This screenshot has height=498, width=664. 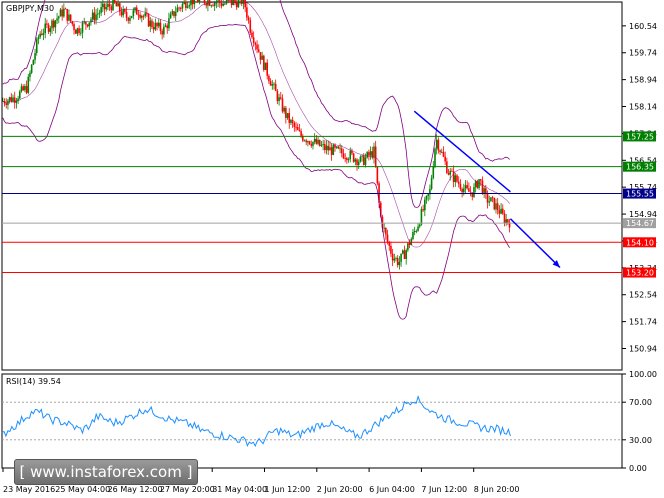 What do you see at coordinates (643, 26) in the screenshot?
I see `price-tick-label: 160.54` at bounding box center [643, 26].